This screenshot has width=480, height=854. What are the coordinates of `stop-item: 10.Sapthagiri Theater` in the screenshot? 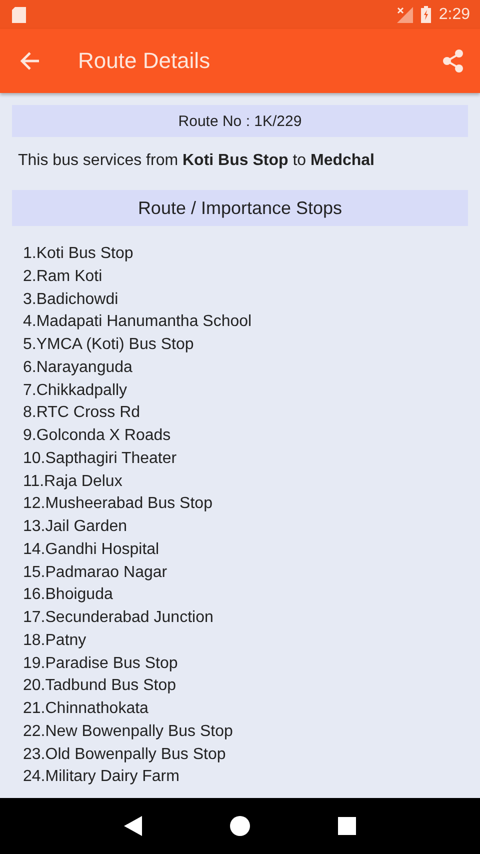 It's located at (100, 458).